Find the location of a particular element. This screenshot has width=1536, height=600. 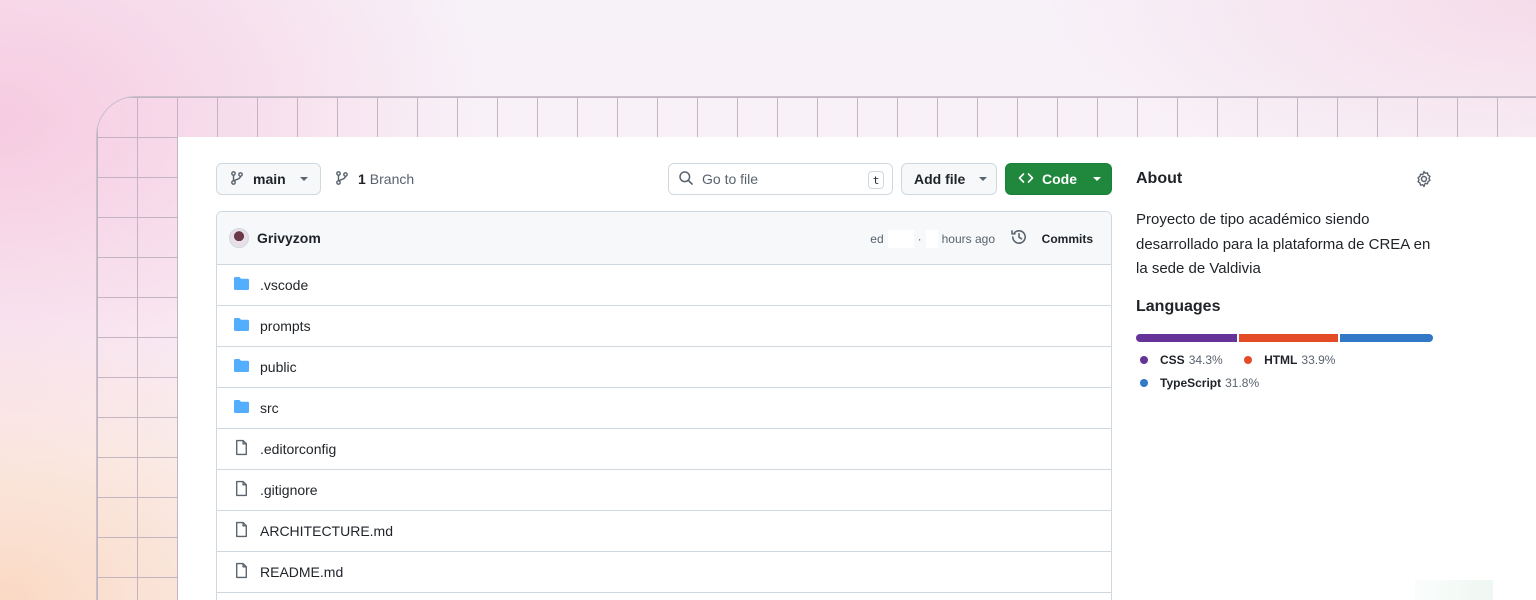

commit-time: hours ago is located at coordinates (968, 238).